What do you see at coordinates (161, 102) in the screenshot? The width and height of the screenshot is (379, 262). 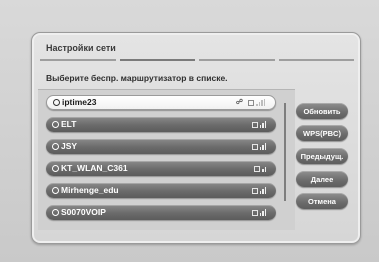 I see `network-item-iptime23: iptime23 ☍` at bounding box center [161, 102].